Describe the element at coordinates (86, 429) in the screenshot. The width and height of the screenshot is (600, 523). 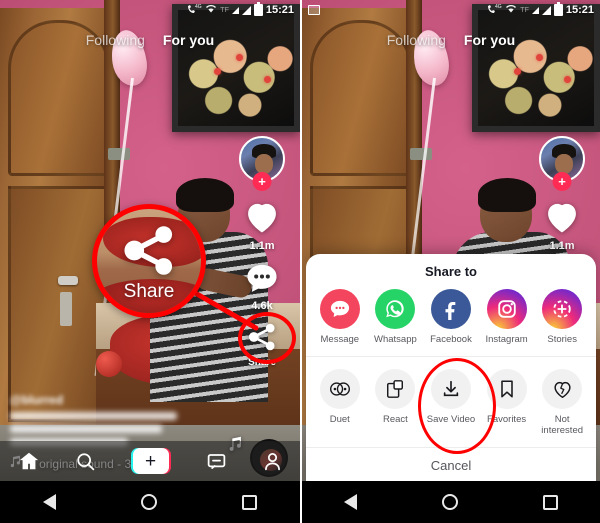
I see `caption-line` at that location.